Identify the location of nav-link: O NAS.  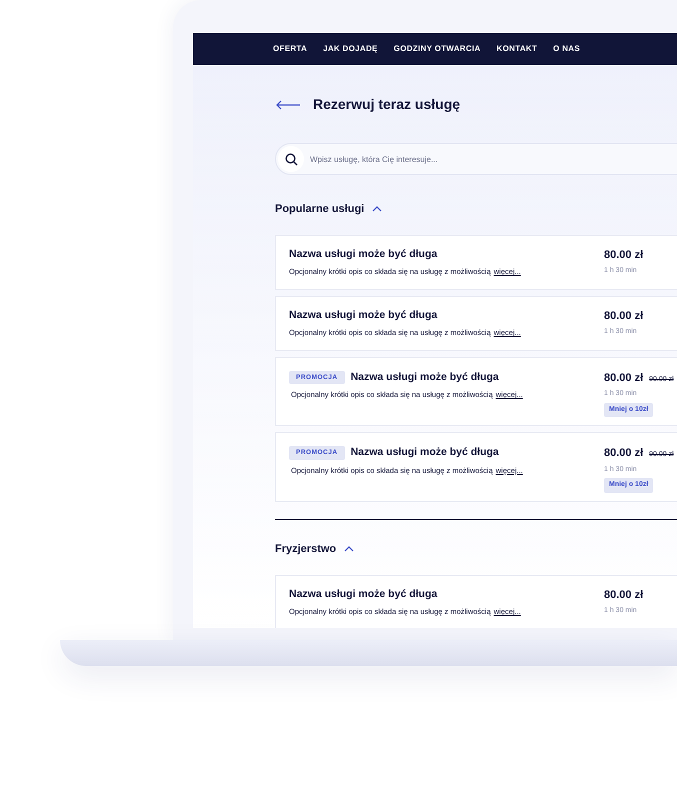
(566, 49).